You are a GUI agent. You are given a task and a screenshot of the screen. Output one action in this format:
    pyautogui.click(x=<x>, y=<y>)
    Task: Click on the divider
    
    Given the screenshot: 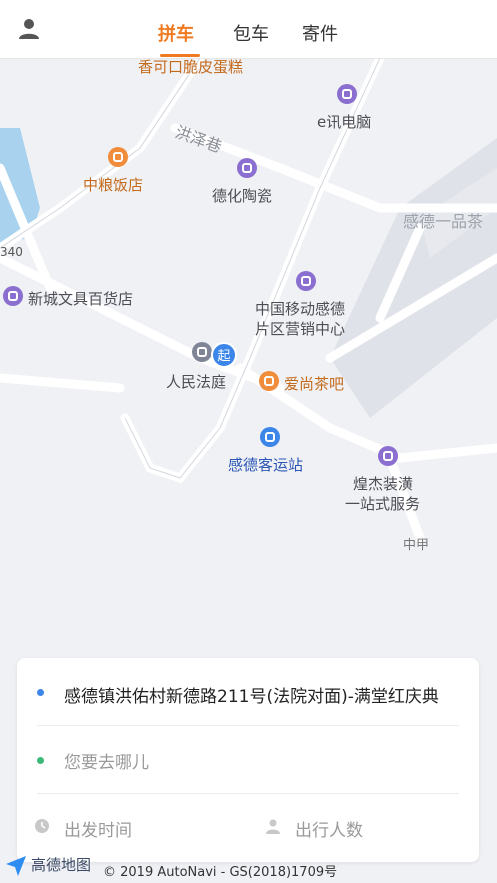 What is the action you would take?
    pyautogui.click(x=248, y=793)
    